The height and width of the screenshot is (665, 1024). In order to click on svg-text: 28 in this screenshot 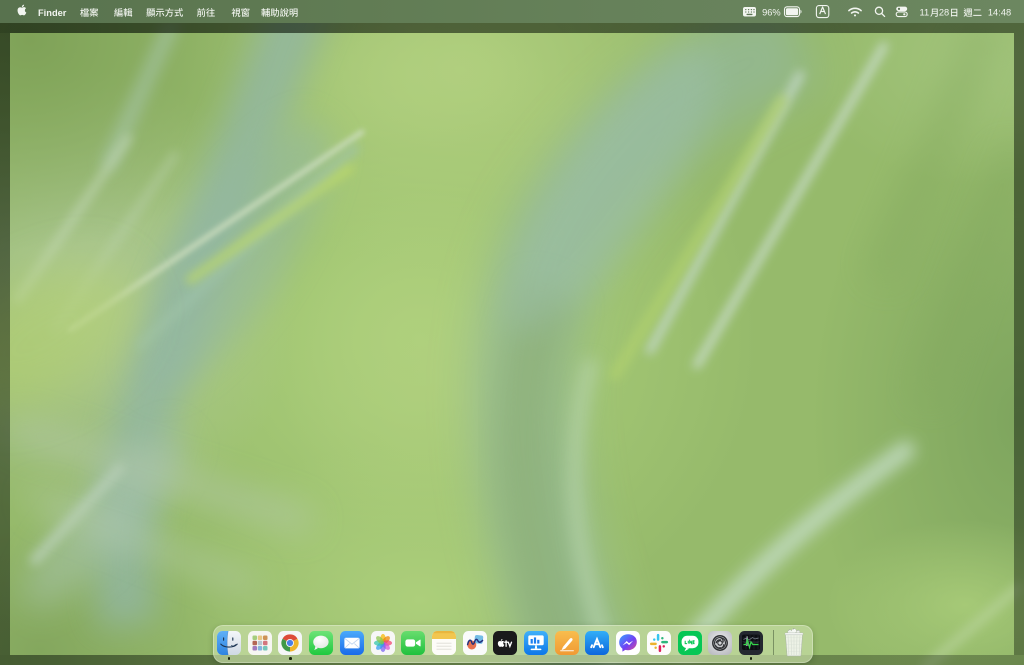, I will do `click(944, 13)`.